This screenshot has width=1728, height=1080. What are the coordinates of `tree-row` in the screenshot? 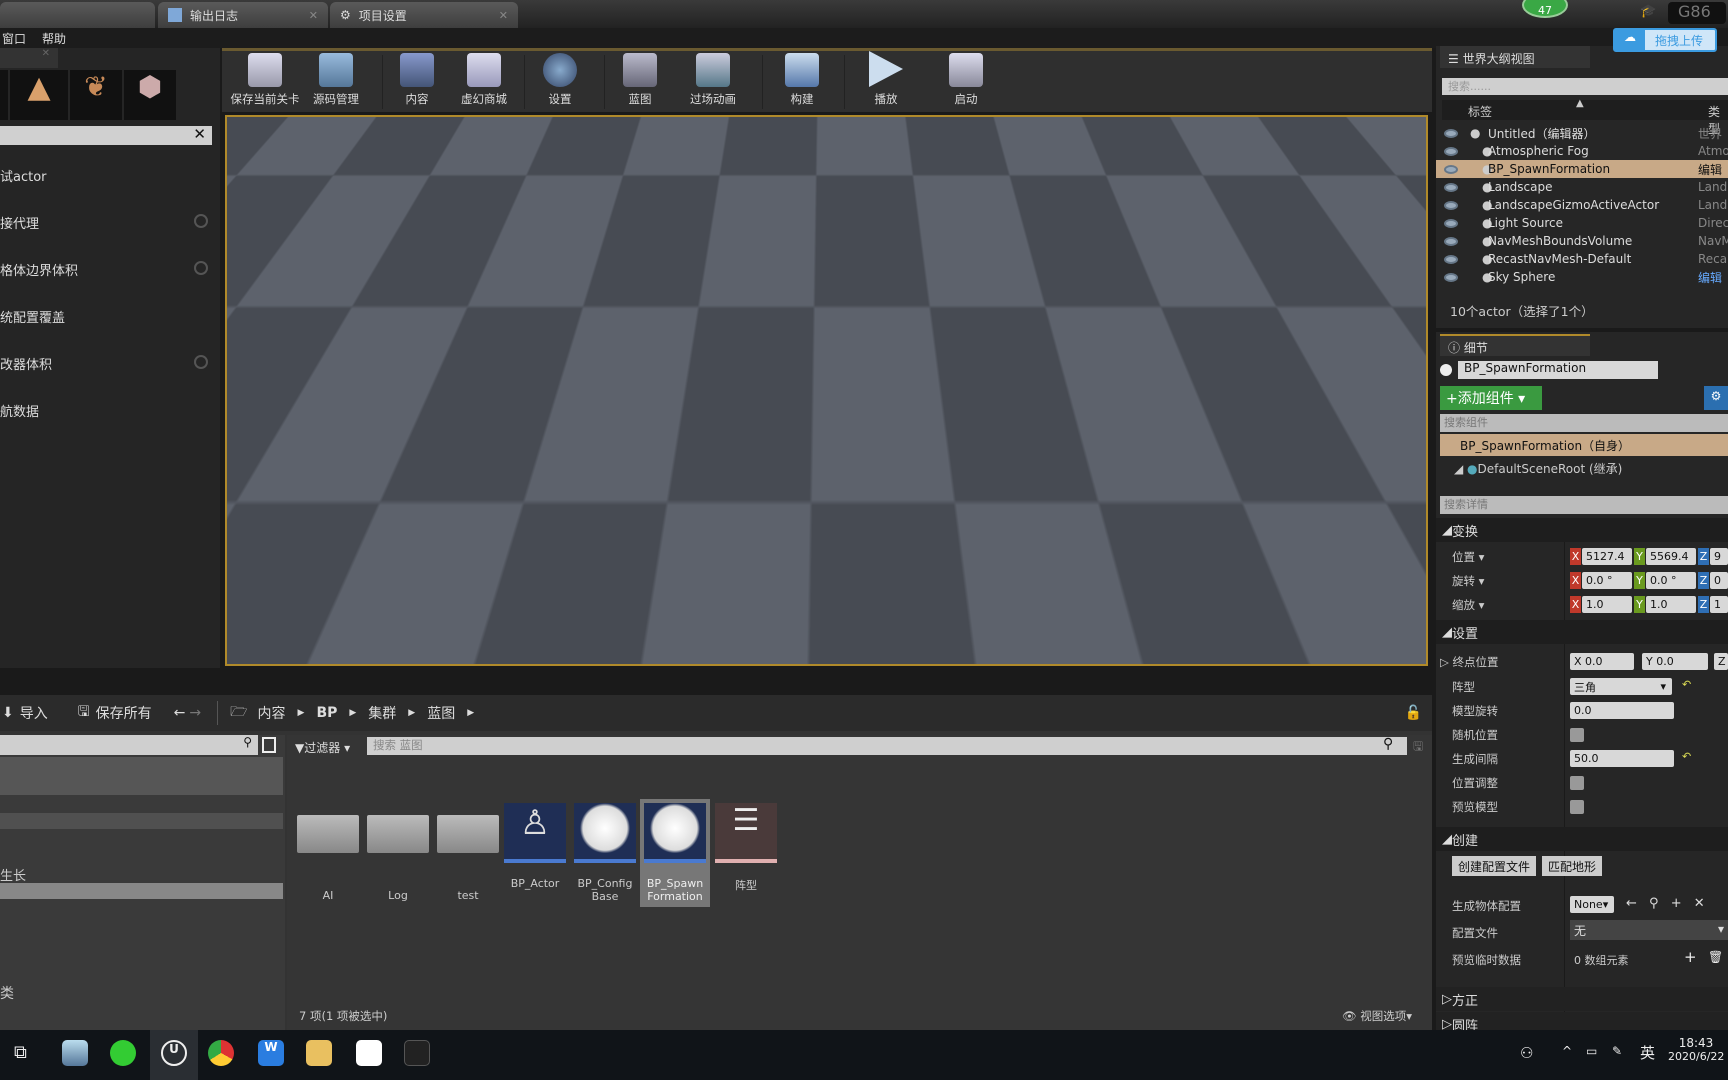 It's located at (141, 821).